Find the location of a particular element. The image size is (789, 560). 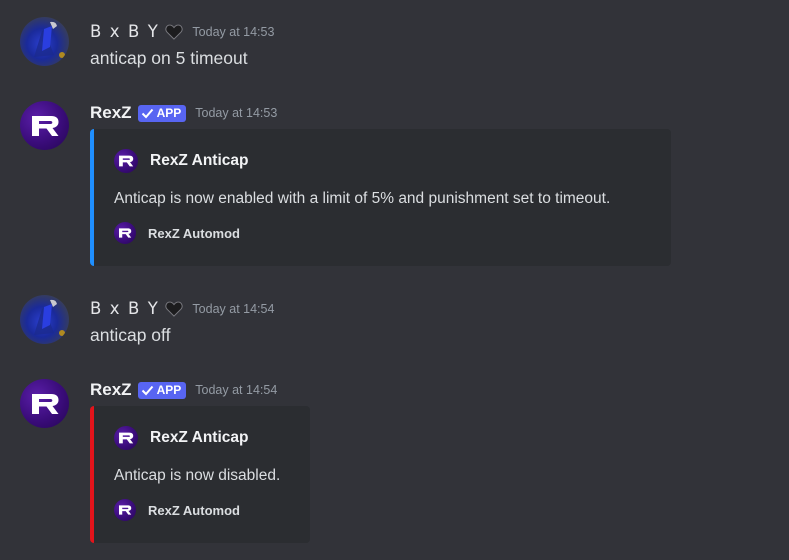

message-header: B x B Y Today at 14:53 is located at coordinates (182, 31).